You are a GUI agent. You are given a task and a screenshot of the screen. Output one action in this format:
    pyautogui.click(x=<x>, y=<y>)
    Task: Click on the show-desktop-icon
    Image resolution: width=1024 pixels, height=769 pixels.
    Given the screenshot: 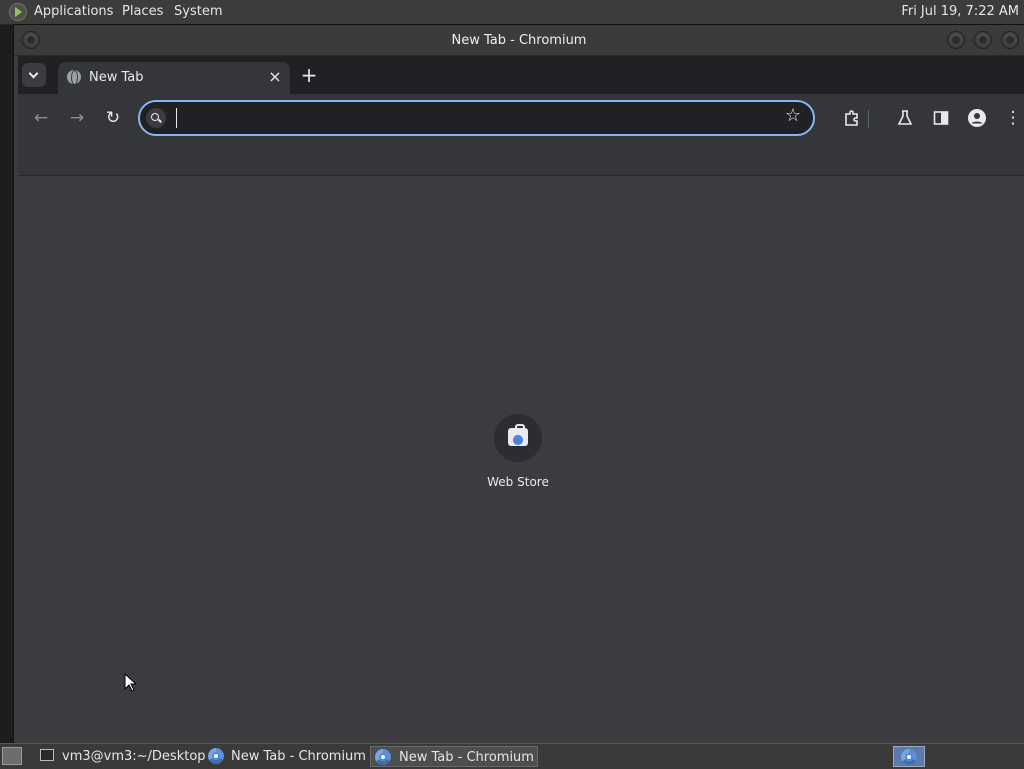 What is the action you would take?
    pyautogui.click(x=12, y=756)
    